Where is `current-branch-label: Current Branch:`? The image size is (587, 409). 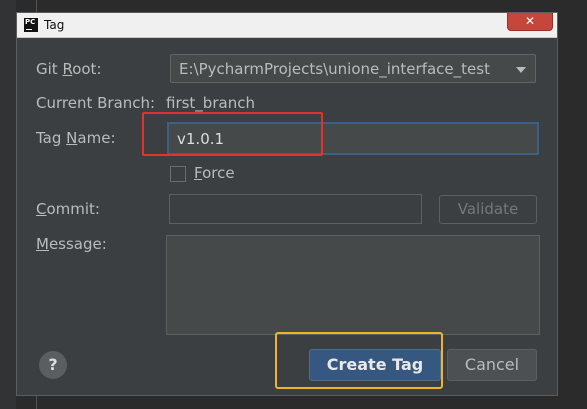
current-branch-label: Current Branch: is located at coordinates (96, 103).